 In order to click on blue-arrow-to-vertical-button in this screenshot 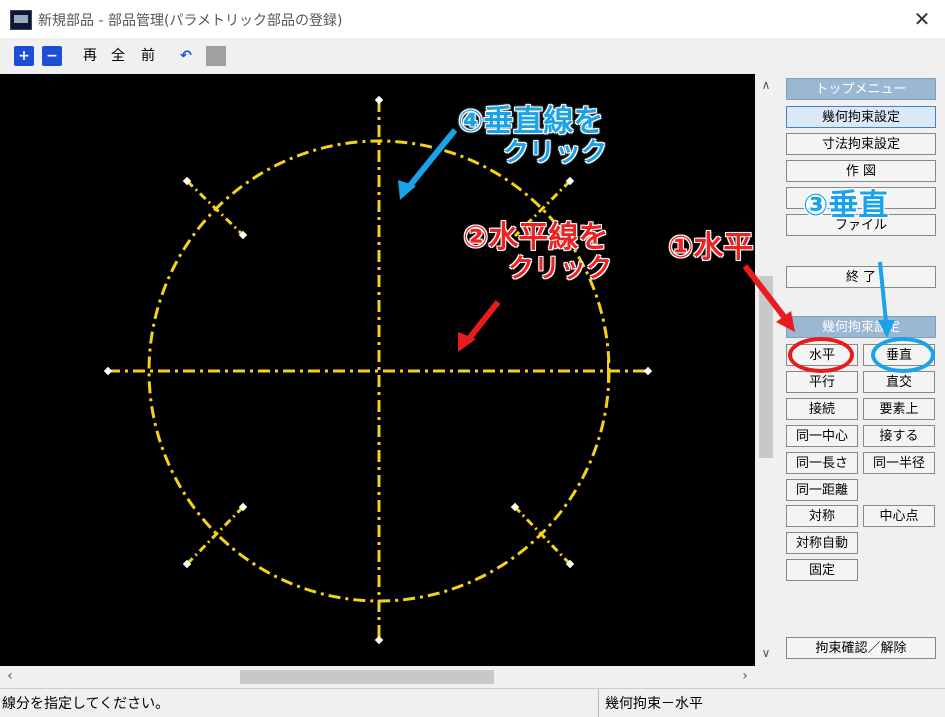, I will do `click(886, 299)`.